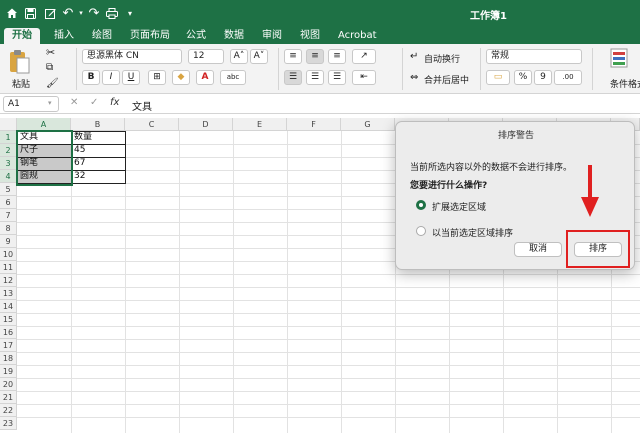 The image size is (640, 433). I want to click on fill-color-icon: ◆, so click(181, 77).